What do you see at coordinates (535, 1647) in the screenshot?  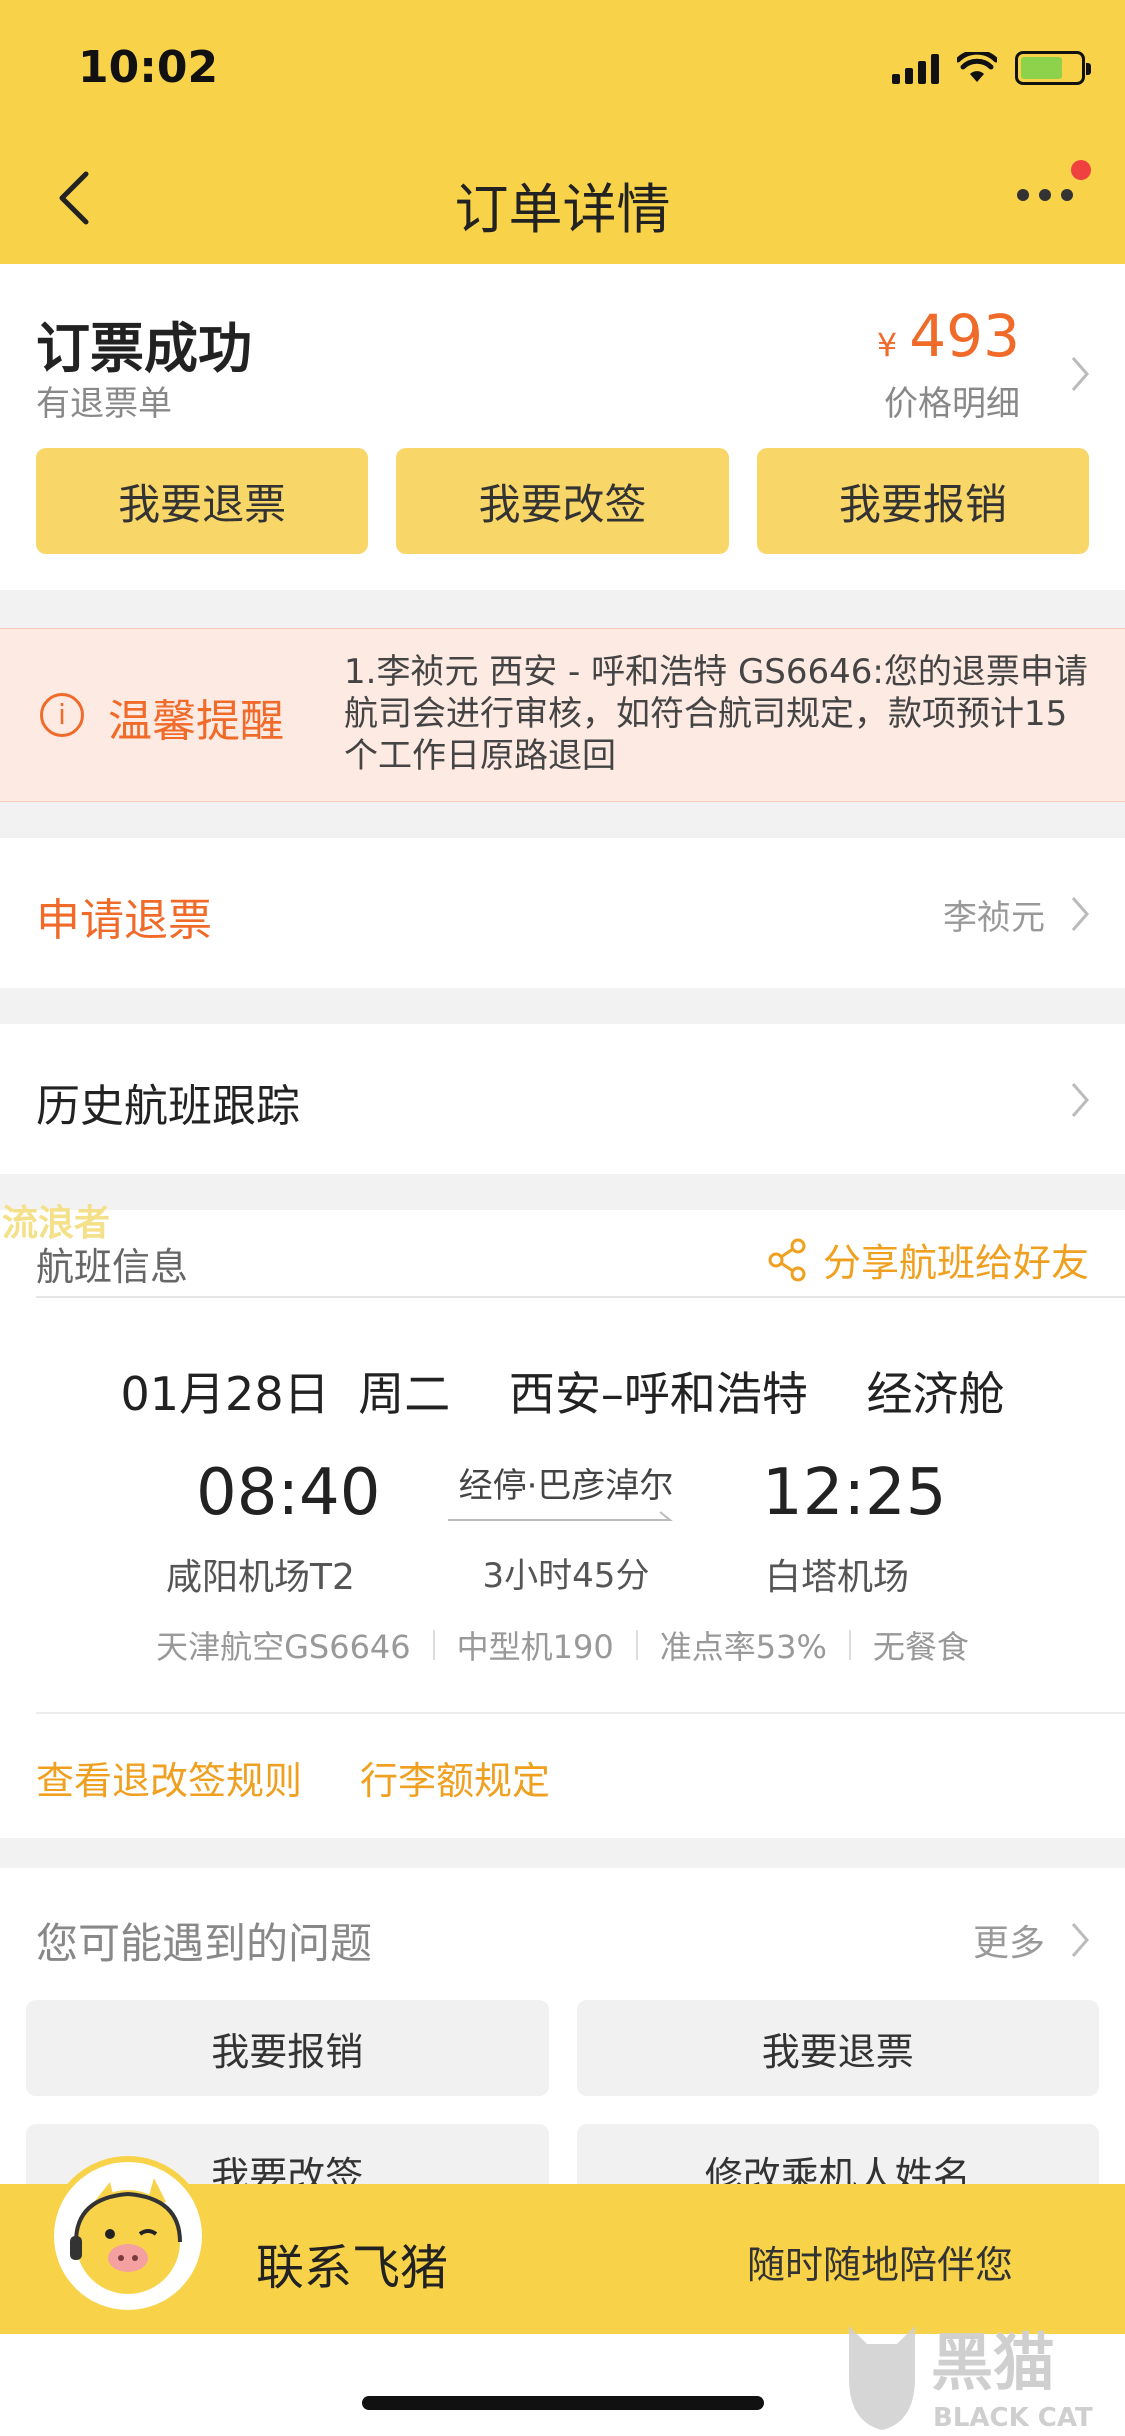 I see `aircraft-type: 中型机190` at bounding box center [535, 1647].